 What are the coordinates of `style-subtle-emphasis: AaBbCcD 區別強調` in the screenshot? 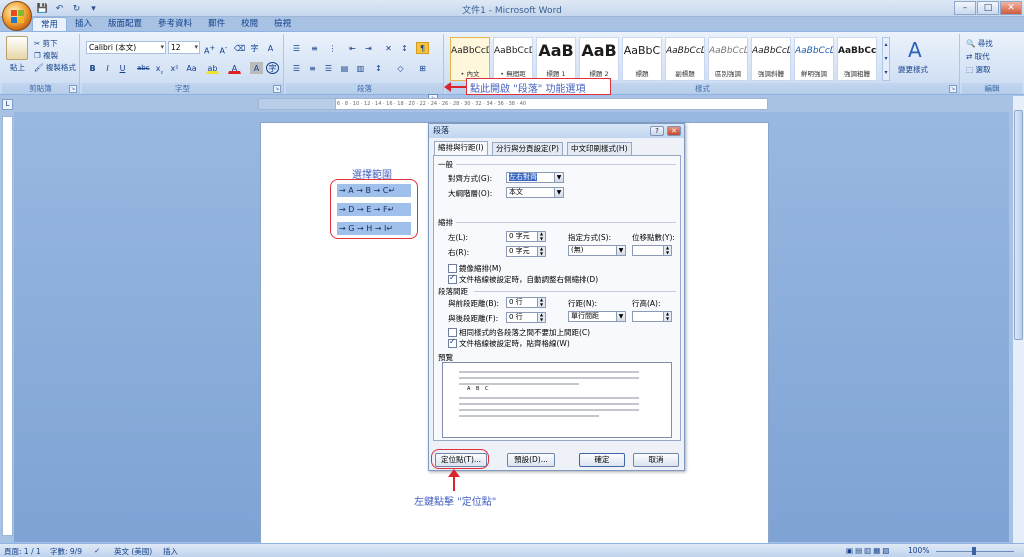 It's located at (728, 59).